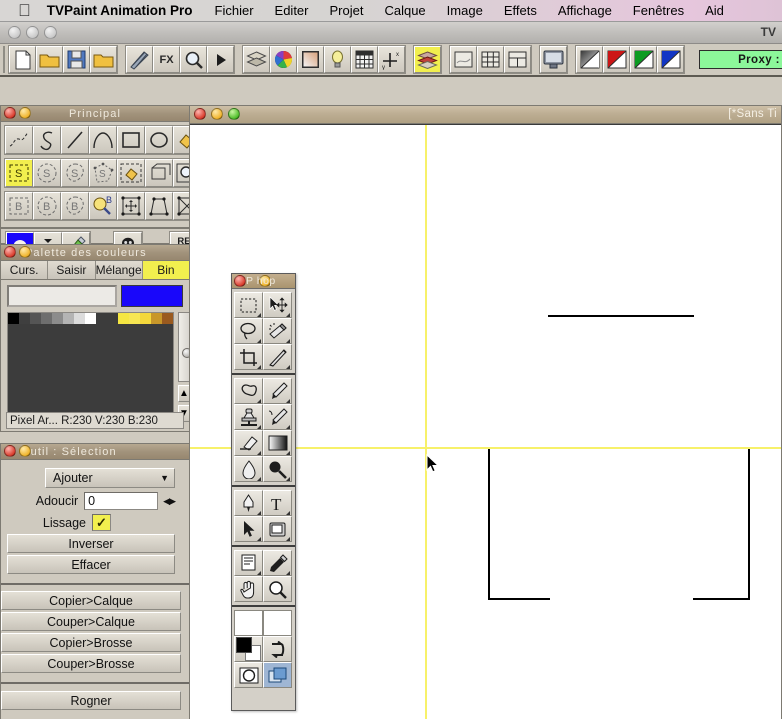 The height and width of the screenshot is (719, 782). What do you see at coordinates (120, 10) in the screenshot?
I see `menu-app-name: TVPaint Animation Pro` at bounding box center [120, 10].